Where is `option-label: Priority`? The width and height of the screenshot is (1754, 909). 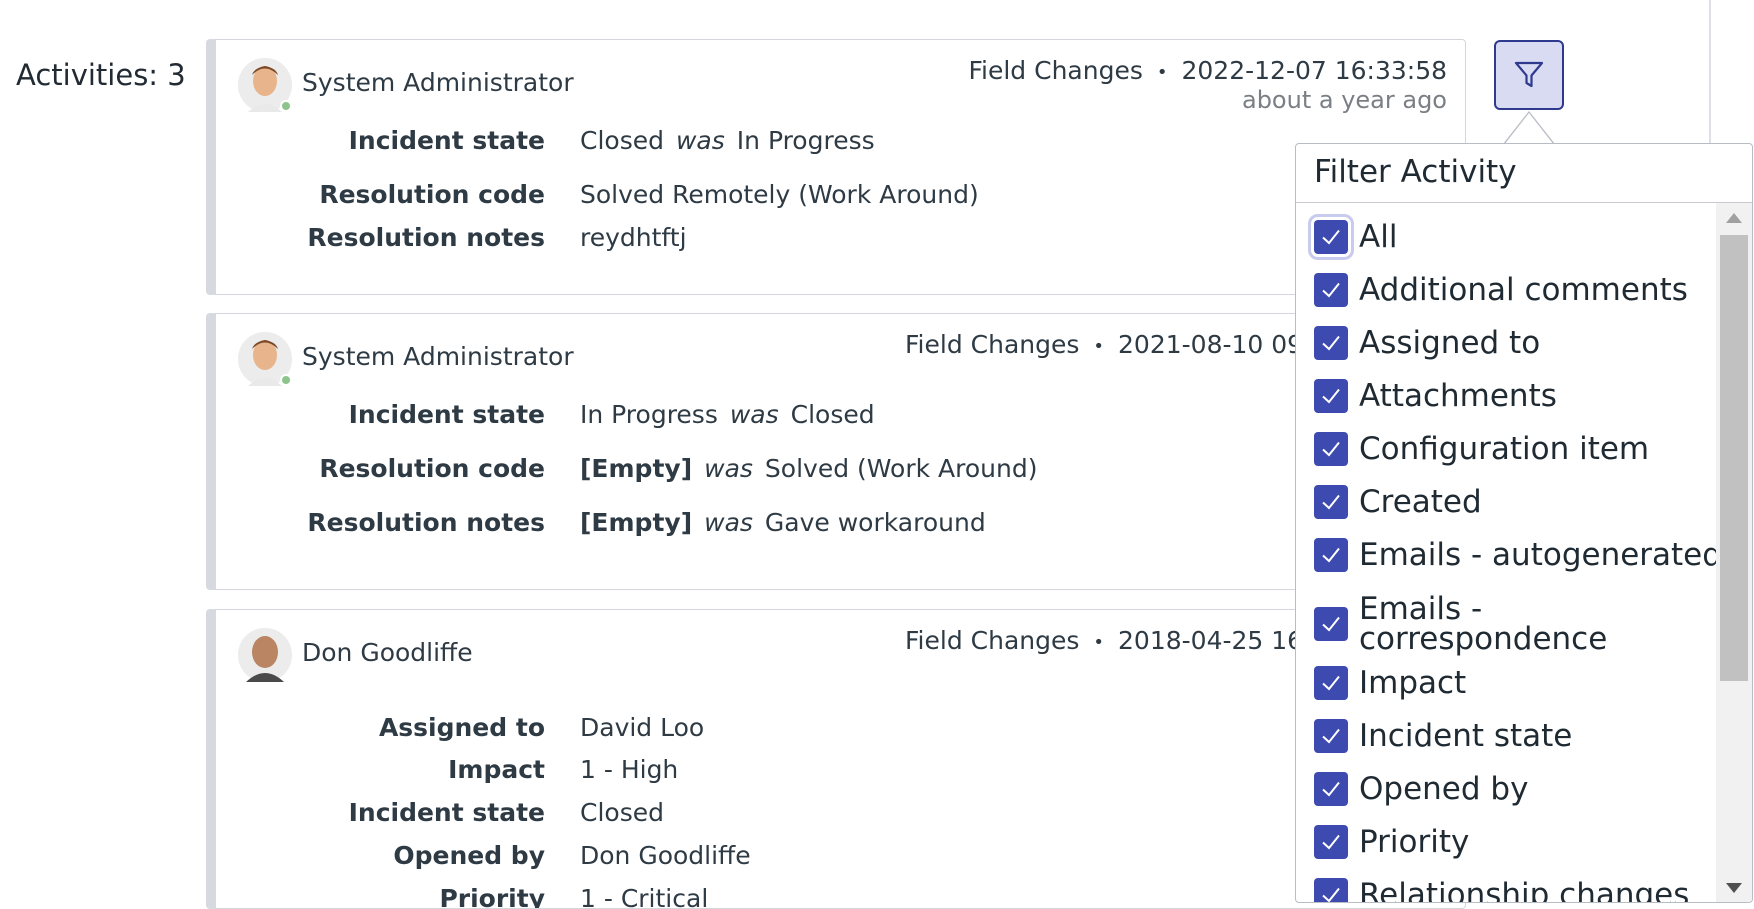 option-label: Priority is located at coordinates (1414, 842).